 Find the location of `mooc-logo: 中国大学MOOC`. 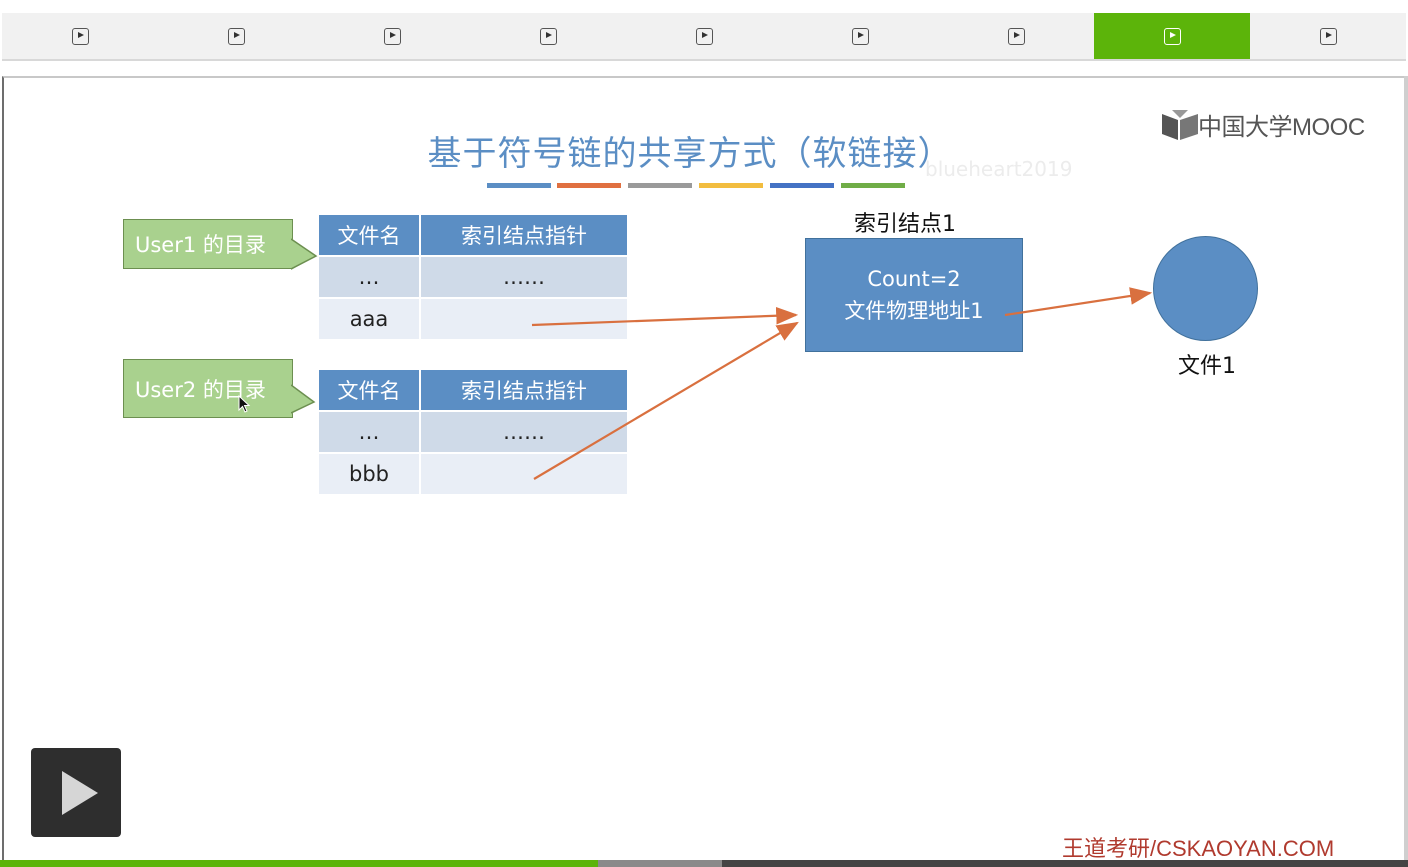

mooc-logo: 中国大学MOOC is located at coordinates (1263, 124).